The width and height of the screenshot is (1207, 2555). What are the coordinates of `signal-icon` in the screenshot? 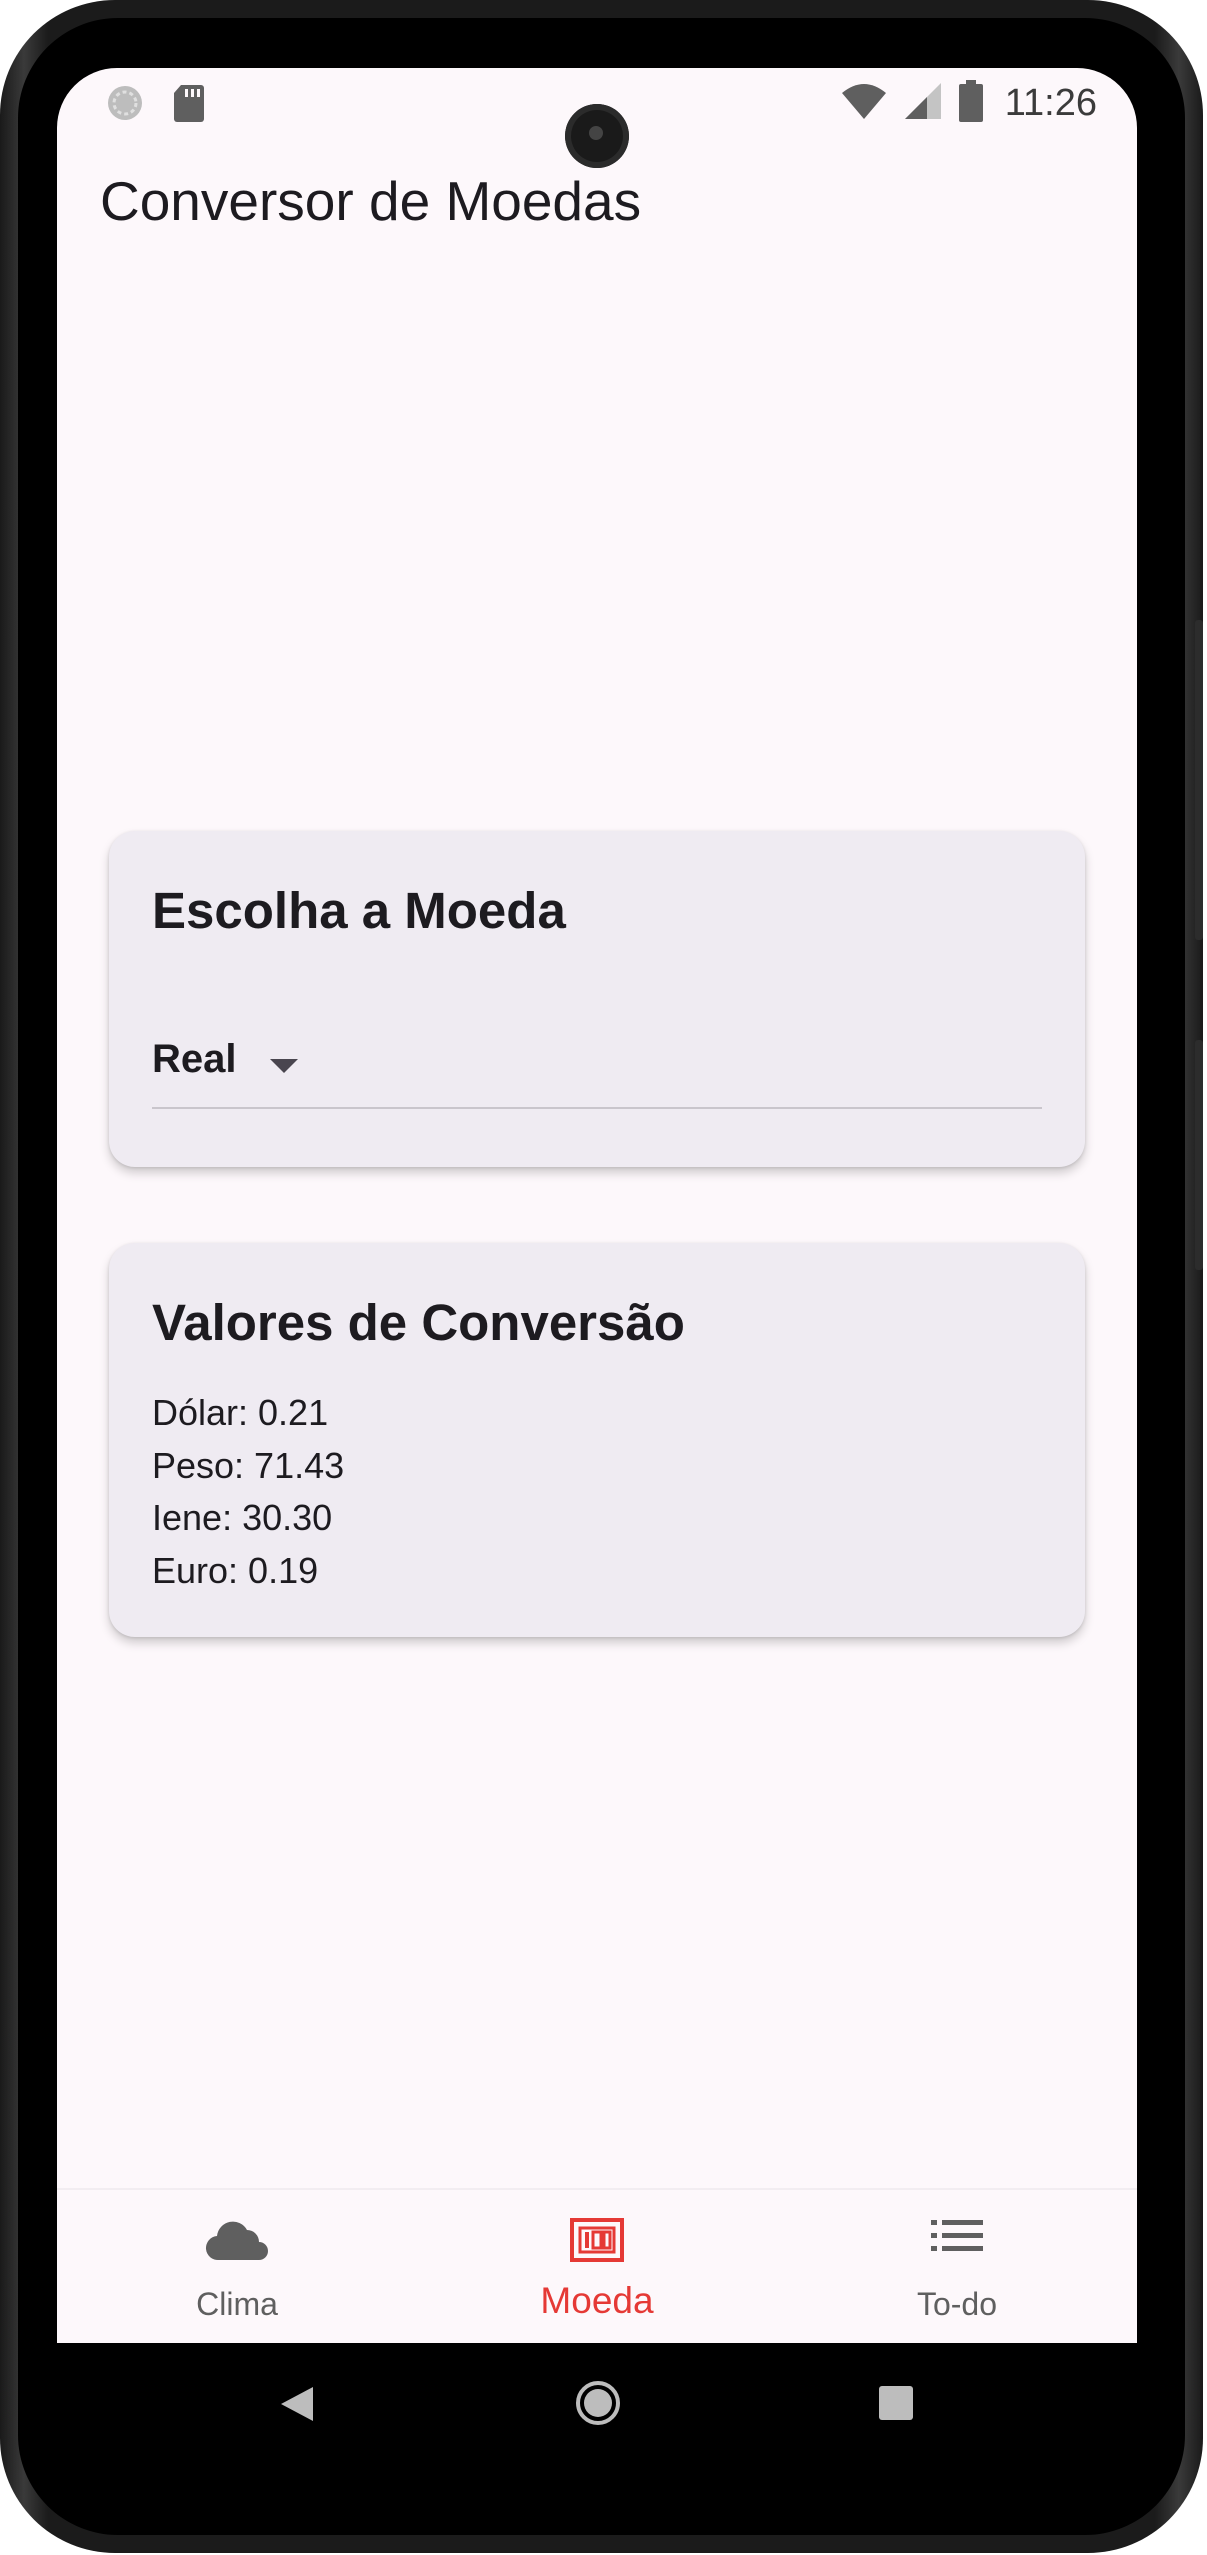 It's located at (923, 103).